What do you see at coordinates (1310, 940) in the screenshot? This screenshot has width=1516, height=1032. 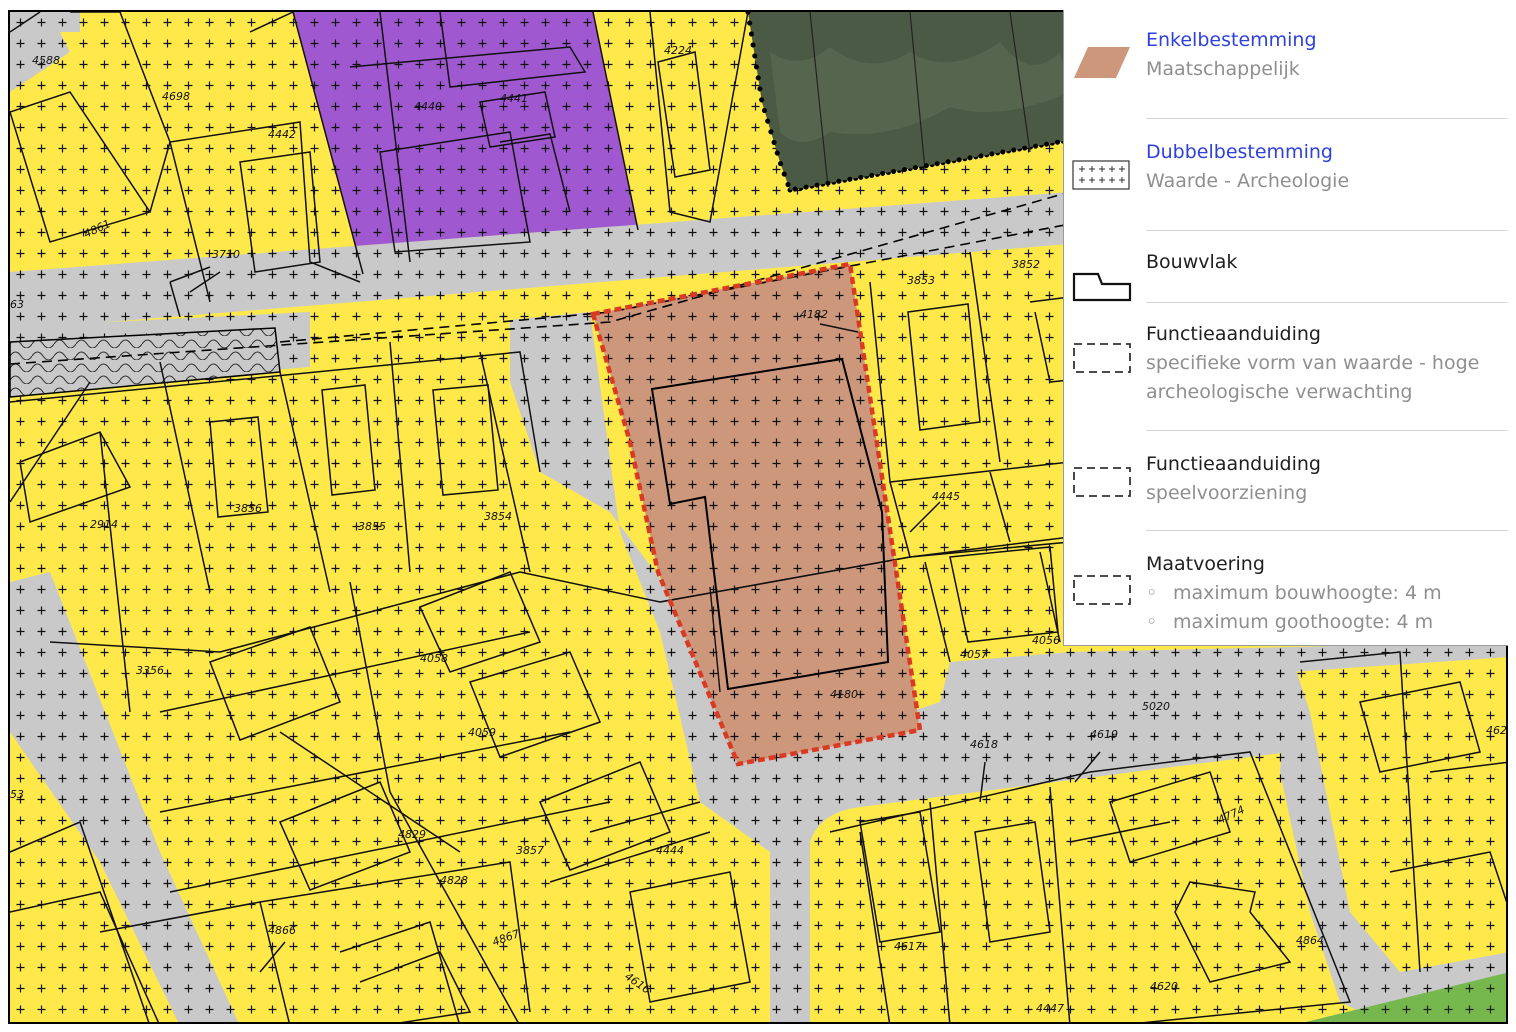 I see `parcel-label: 4864` at bounding box center [1310, 940].